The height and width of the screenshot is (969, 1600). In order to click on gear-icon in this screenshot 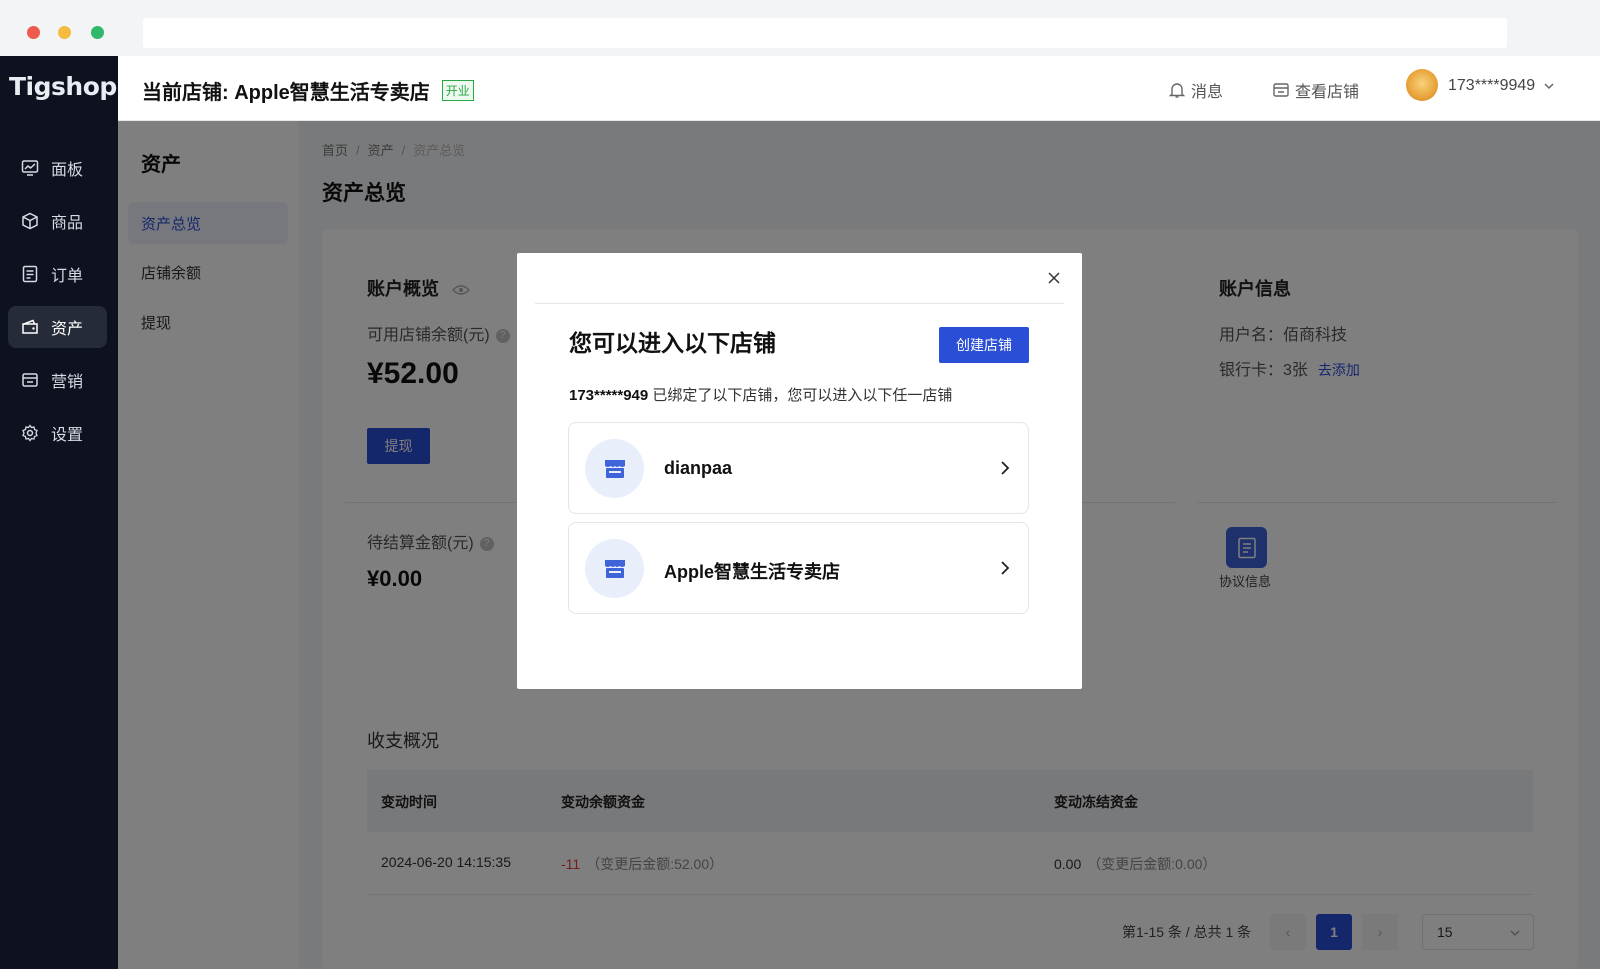, I will do `click(30, 433)`.